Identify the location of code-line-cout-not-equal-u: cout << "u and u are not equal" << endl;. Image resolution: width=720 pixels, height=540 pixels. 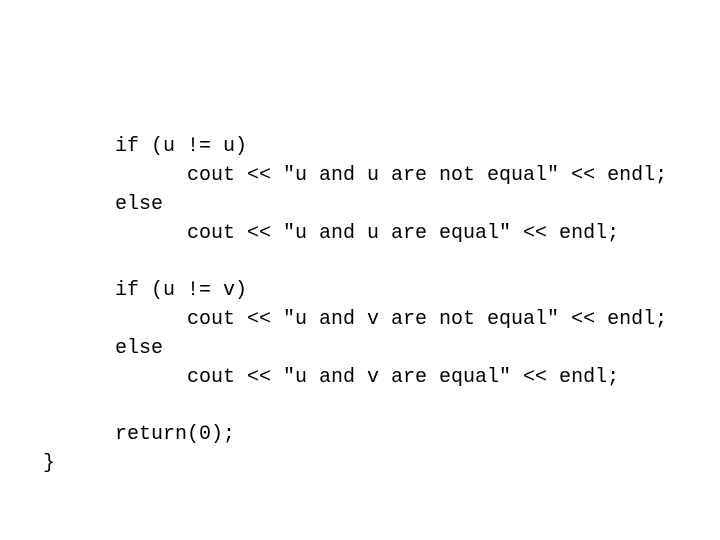
(427, 175).